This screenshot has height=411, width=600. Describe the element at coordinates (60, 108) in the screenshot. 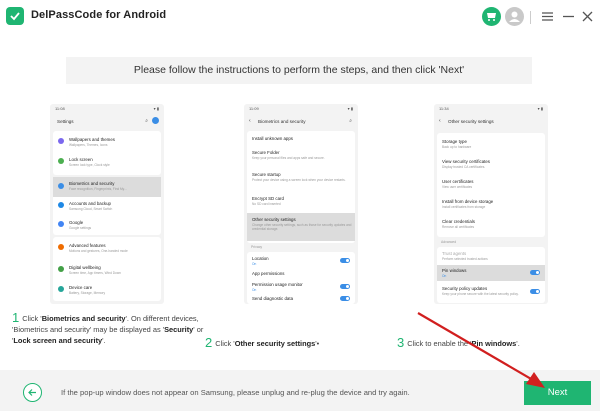

I see `status-time: 11:08` at that location.